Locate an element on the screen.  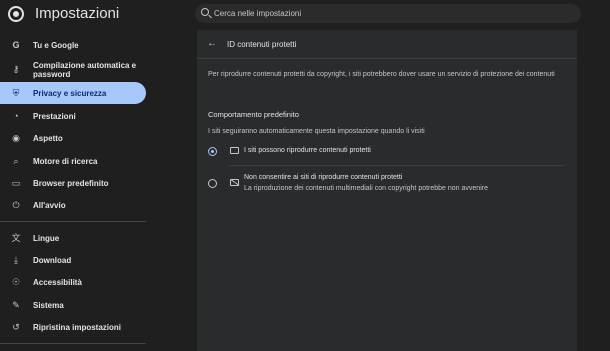
sidebar-item-privacy: ⛨ Privacy e sicurezza is located at coordinates (73, 93).